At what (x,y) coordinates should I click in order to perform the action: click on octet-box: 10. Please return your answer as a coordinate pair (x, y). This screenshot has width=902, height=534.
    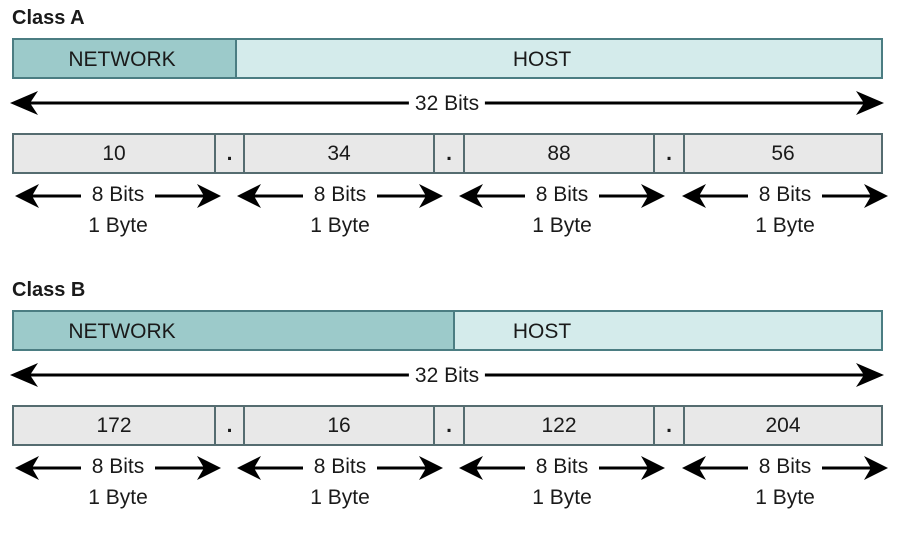
    Looking at the image, I should click on (114, 153).